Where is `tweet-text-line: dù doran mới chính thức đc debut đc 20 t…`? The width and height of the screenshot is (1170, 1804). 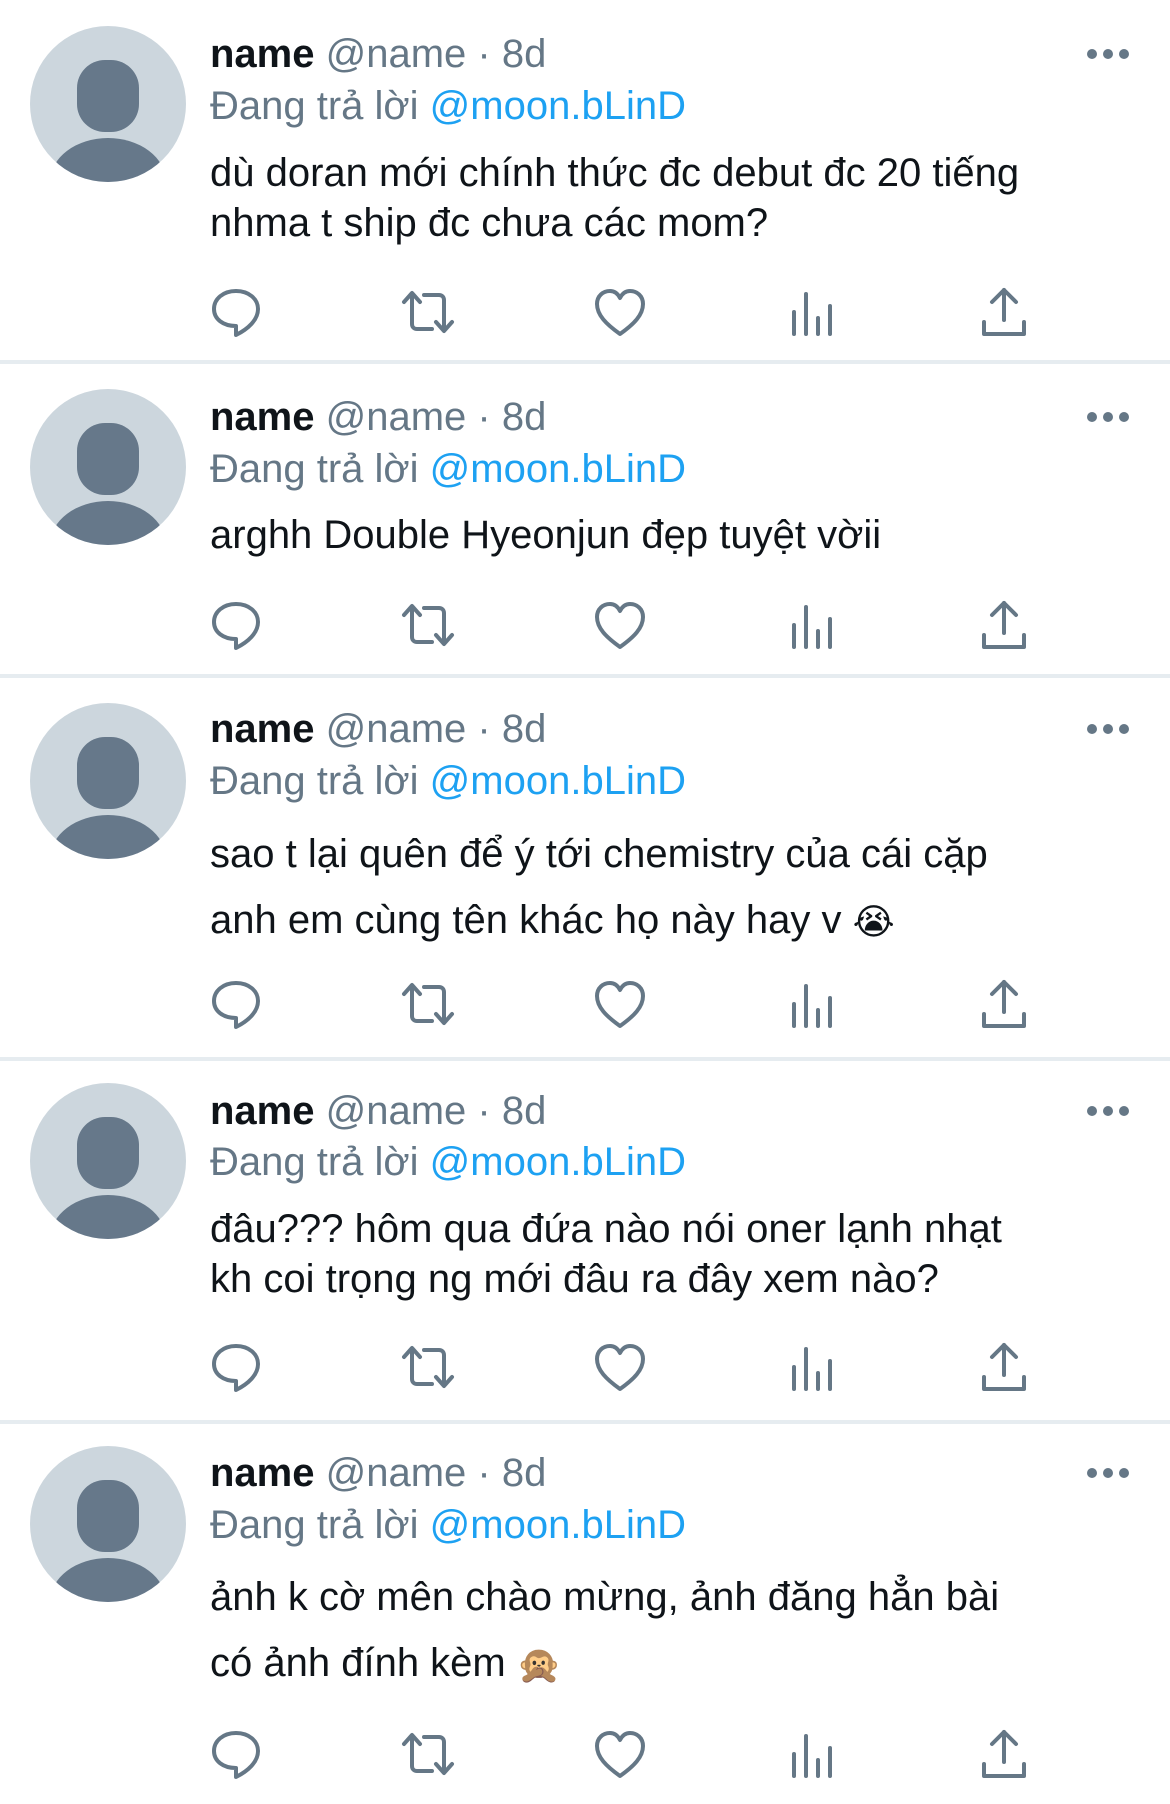 tweet-text-line: dù doran mới chính thức đc debut đc 20 t… is located at coordinates (615, 173).